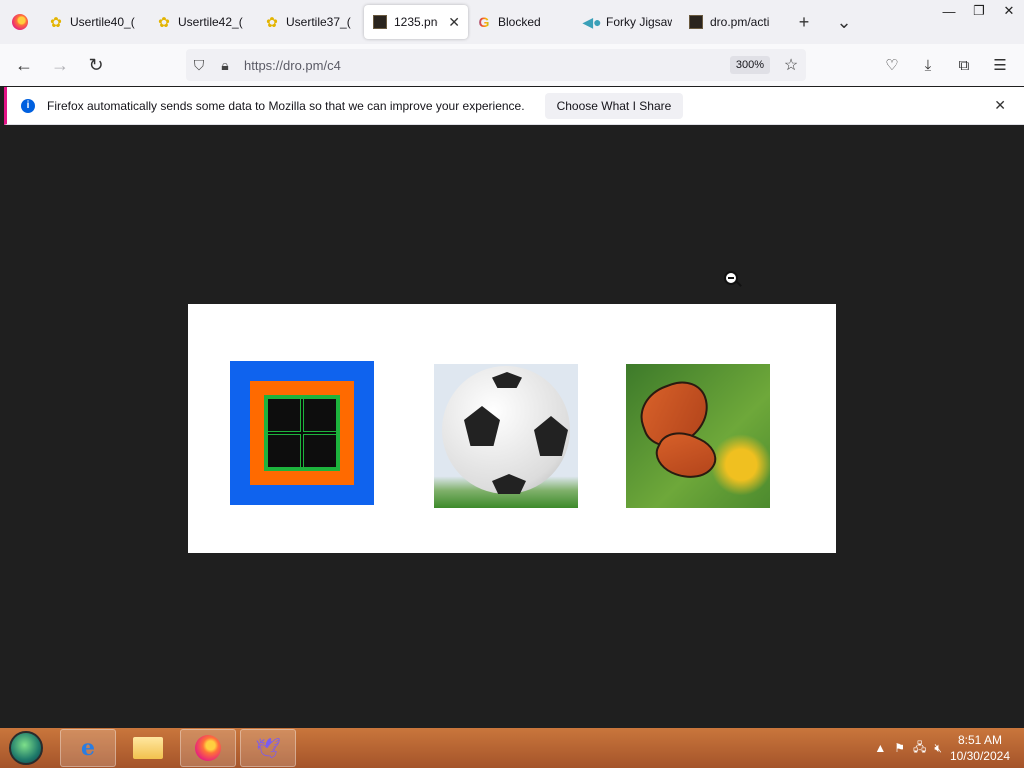 This screenshot has width=1024, height=768. What do you see at coordinates (592, 21) in the screenshot?
I see `fish-icon: ◀●` at bounding box center [592, 21].